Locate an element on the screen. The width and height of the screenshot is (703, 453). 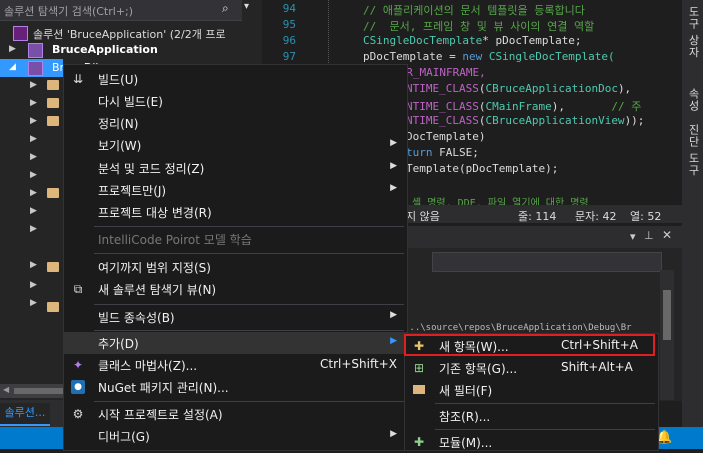
tree-project-bruceapplication: ▶ BruceApplication is located at coordinates (131, 50).